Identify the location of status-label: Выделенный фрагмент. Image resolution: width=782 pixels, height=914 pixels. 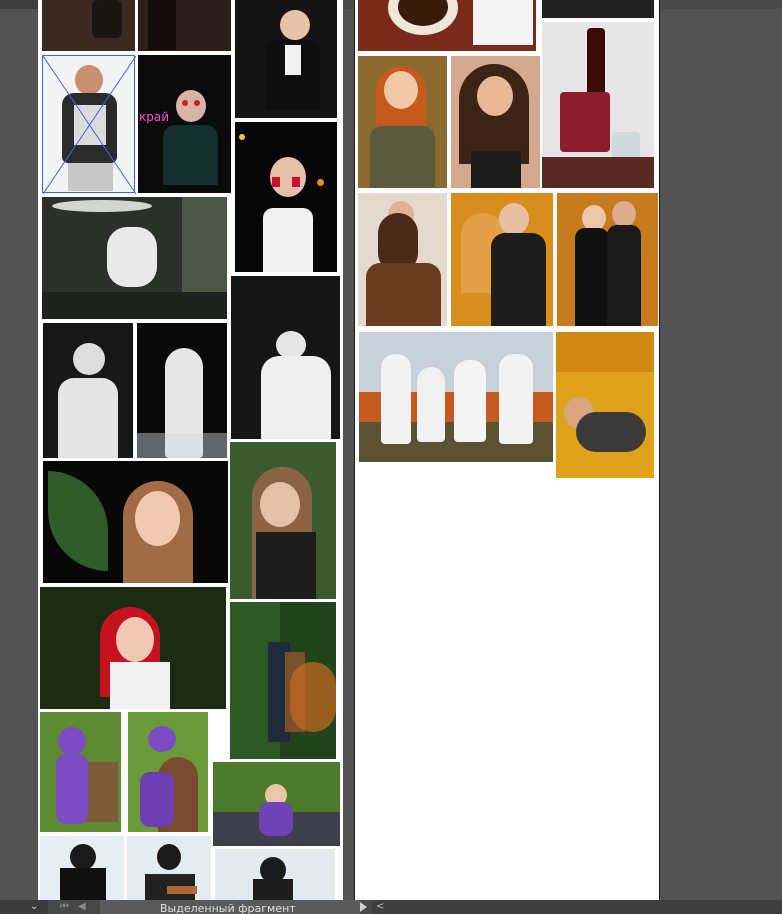
(228, 908).